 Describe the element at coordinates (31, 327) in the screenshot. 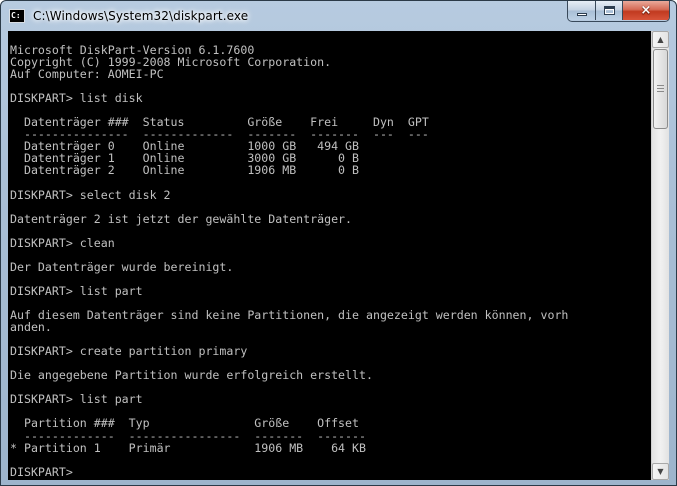

I see `console-line: anden.` at that location.